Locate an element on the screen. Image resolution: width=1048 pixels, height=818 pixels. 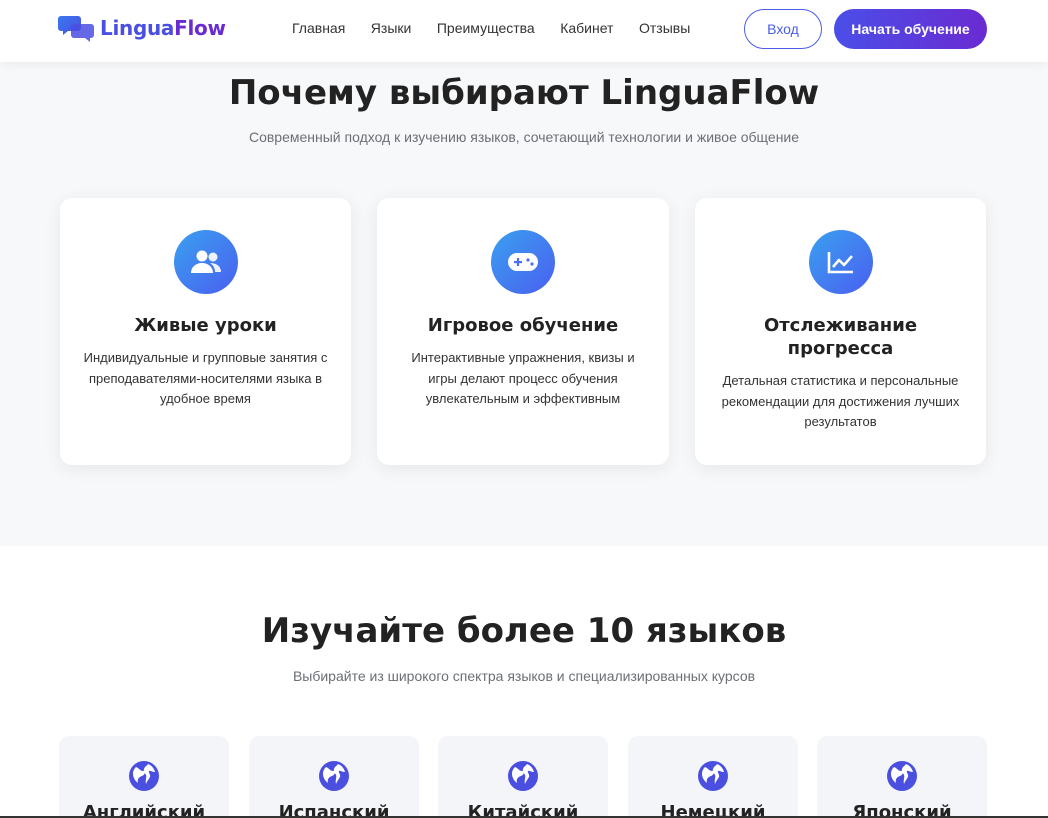
language-card-german: Немецкий is located at coordinates (713, 777).